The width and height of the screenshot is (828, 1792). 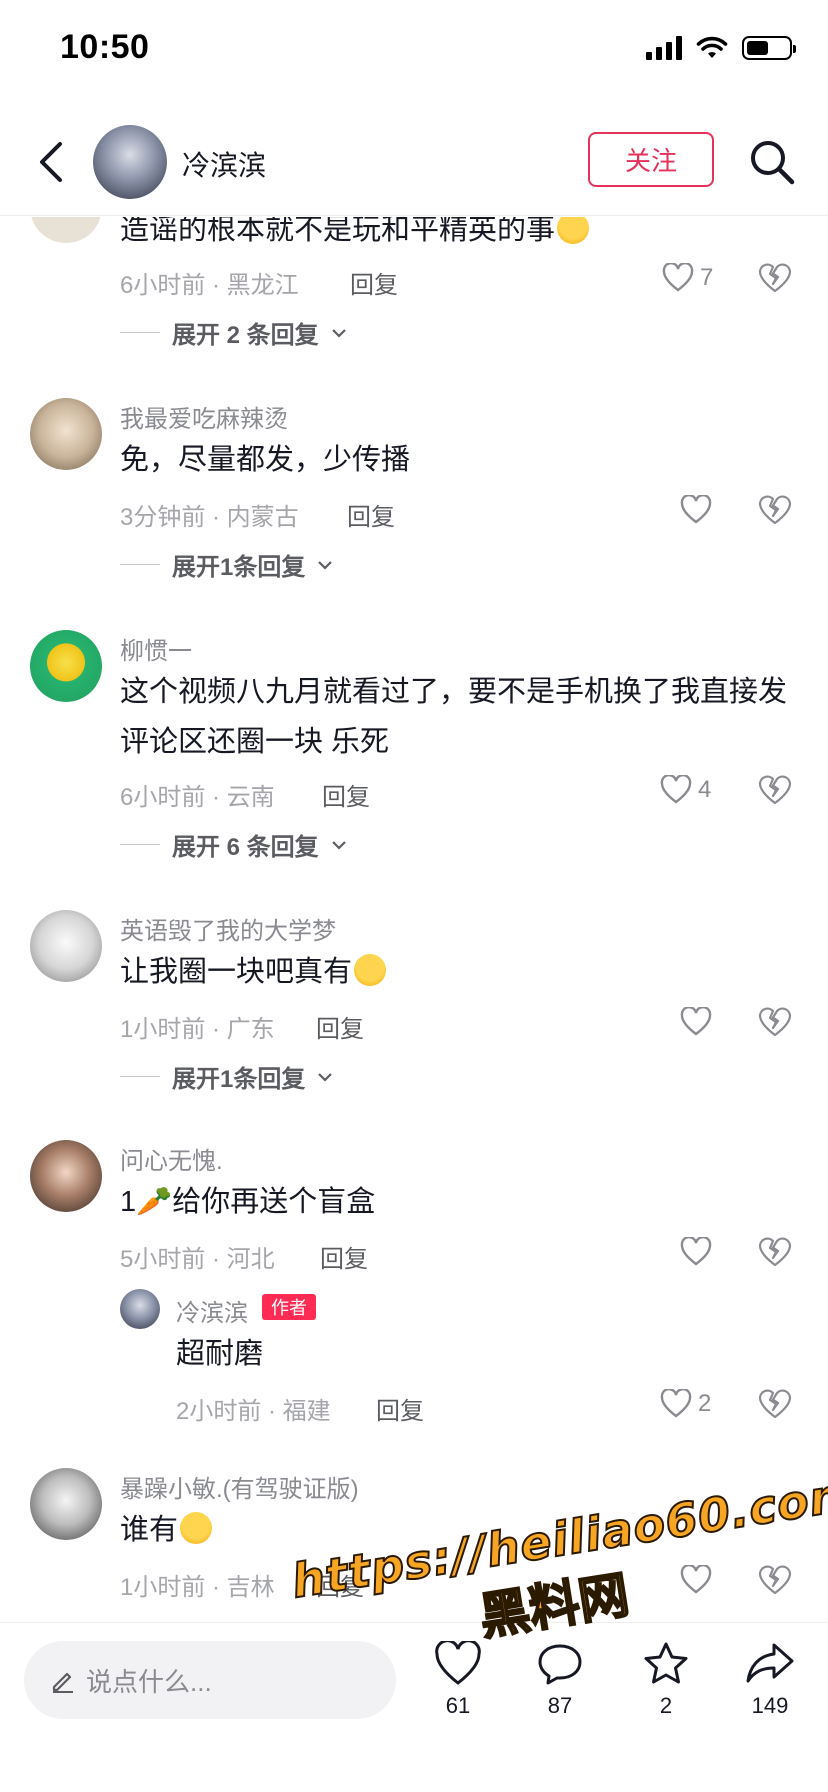 What do you see at coordinates (105, 47) in the screenshot?
I see `status-time: 10:50` at bounding box center [105, 47].